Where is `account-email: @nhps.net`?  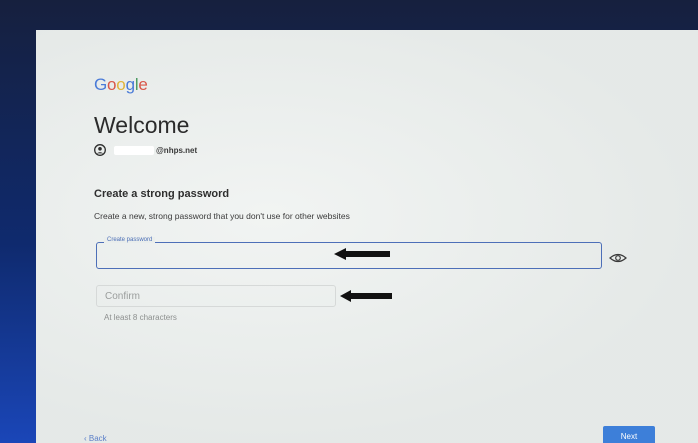 account-email: @nhps.net is located at coordinates (177, 150).